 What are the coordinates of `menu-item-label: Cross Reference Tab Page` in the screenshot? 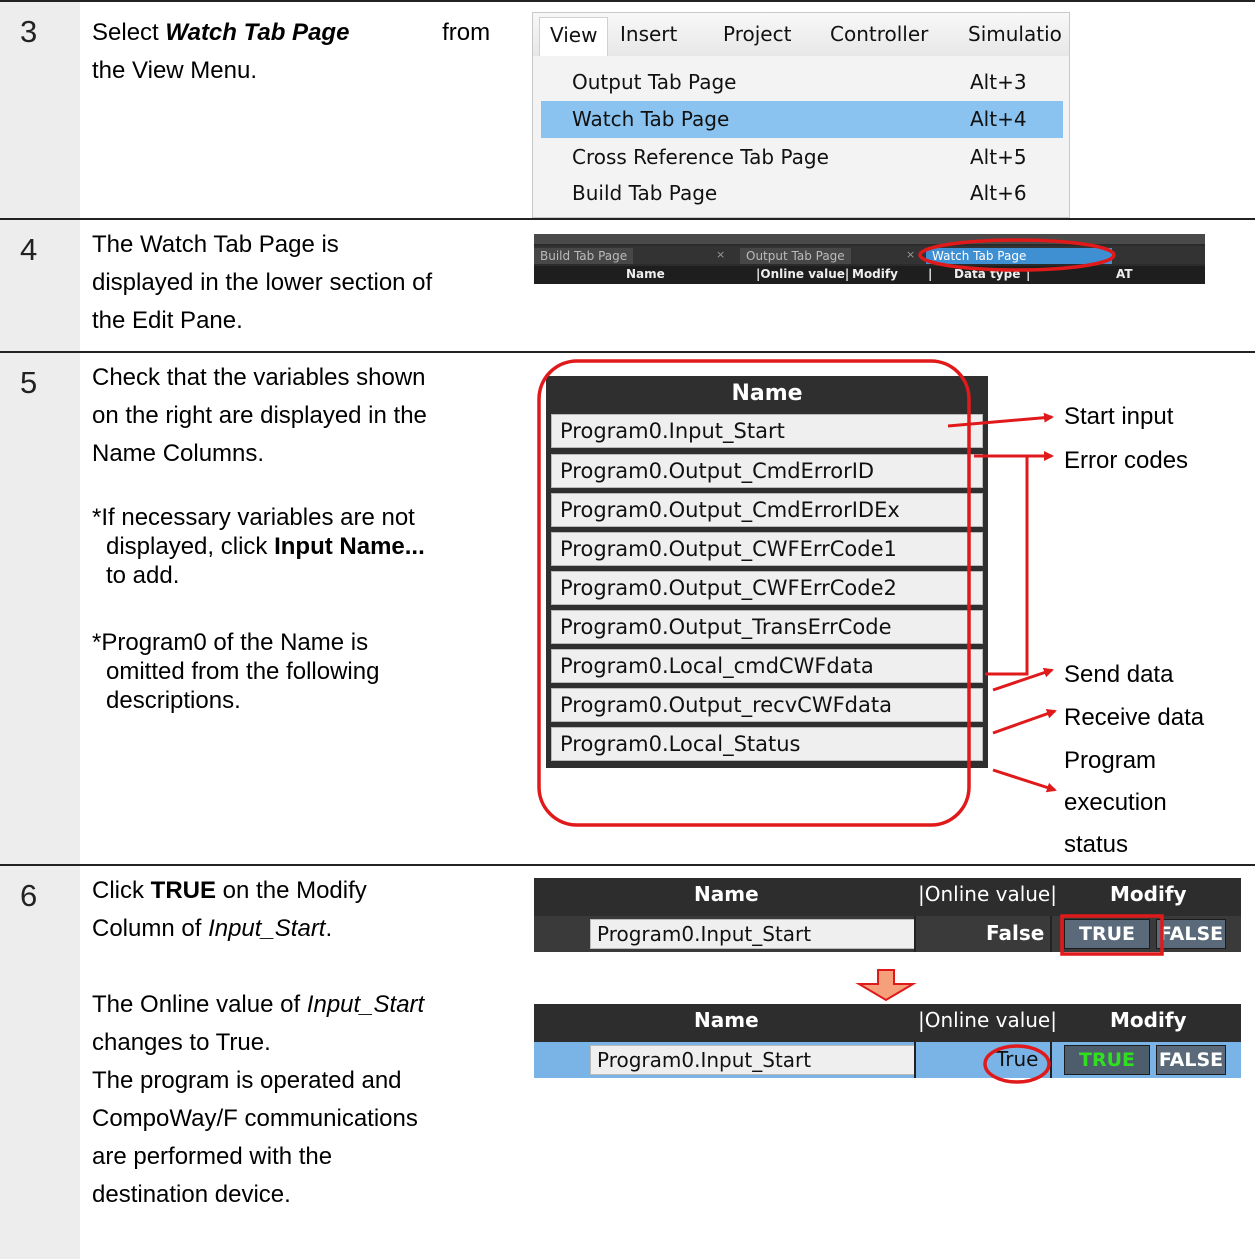 It's located at (700, 157).